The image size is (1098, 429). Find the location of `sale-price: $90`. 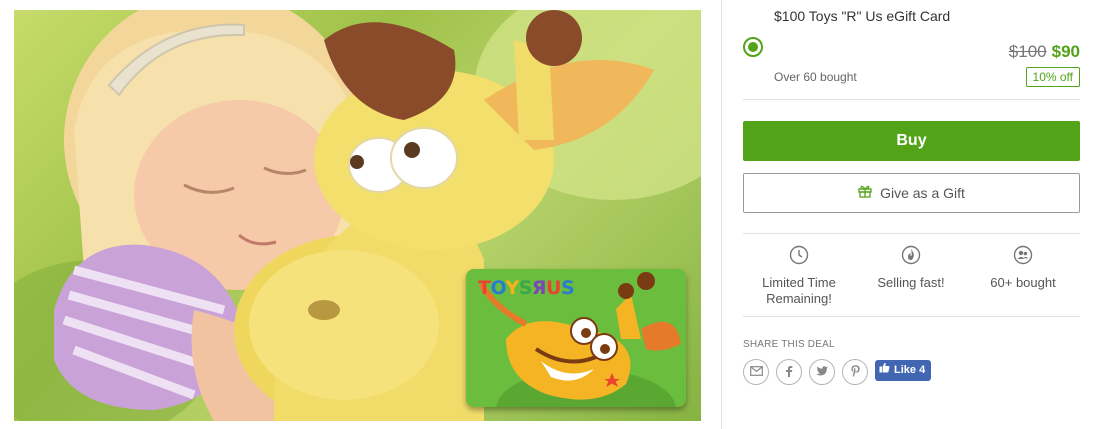

sale-price: $90 is located at coordinates (1065, 51).